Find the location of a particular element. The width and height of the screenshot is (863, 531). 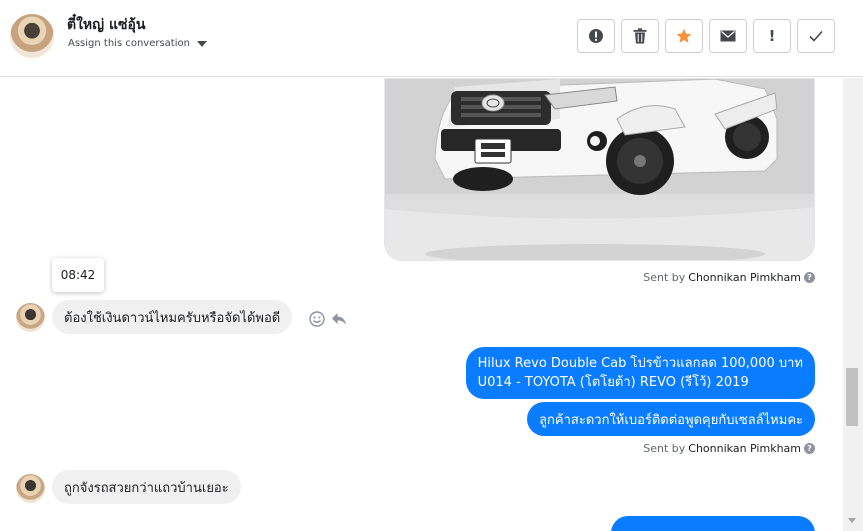

envelope-icon is located at coordinates (728, 36).